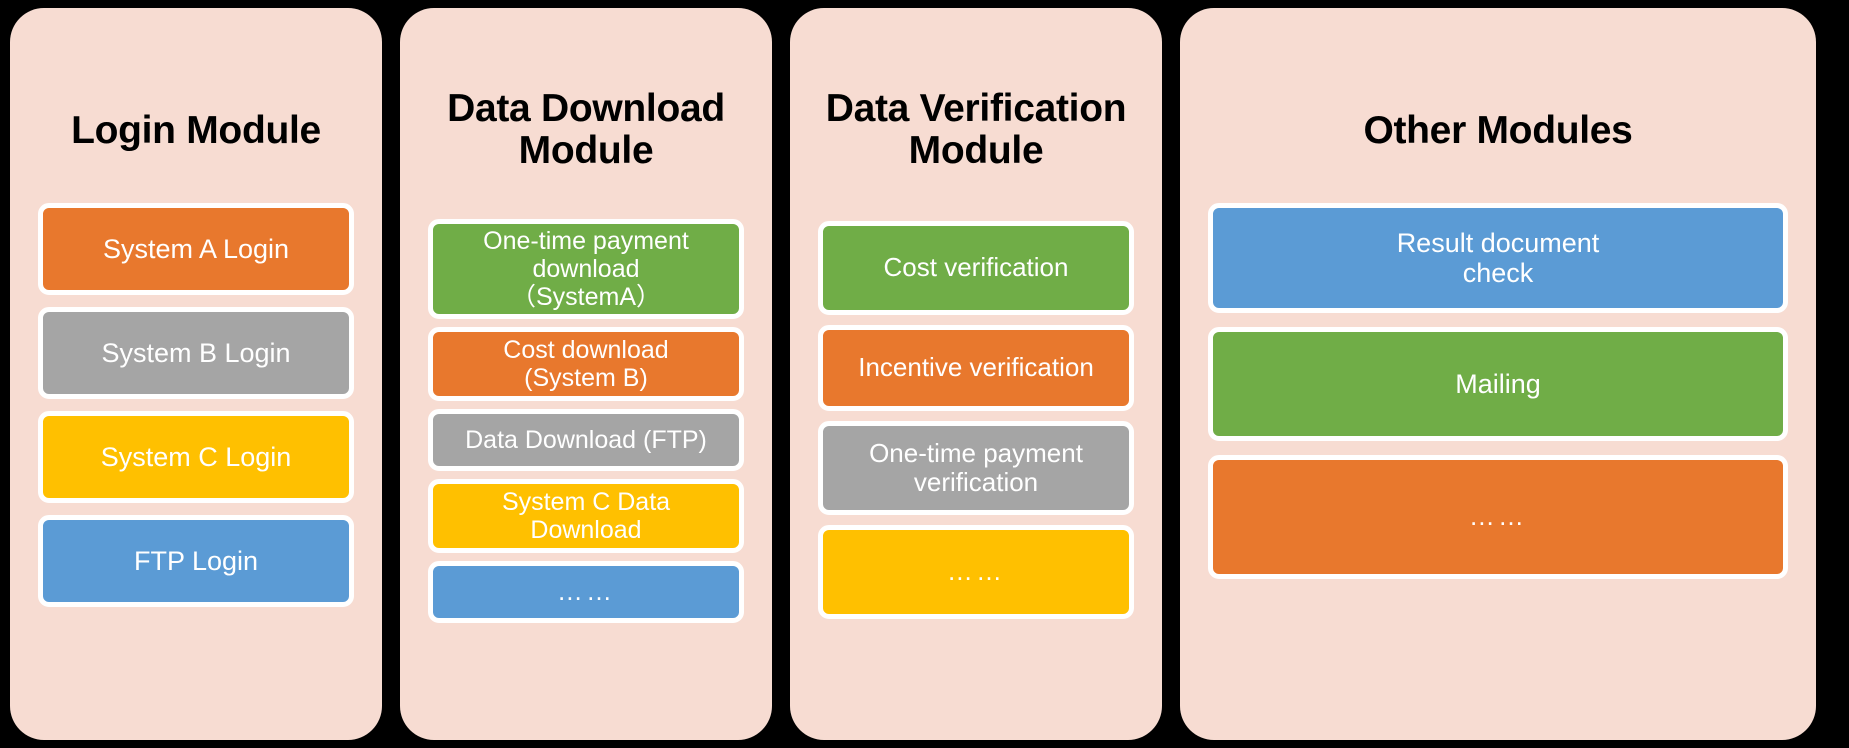  I want to click on module-item-system-b-login: System B Login, so click(196, 352).